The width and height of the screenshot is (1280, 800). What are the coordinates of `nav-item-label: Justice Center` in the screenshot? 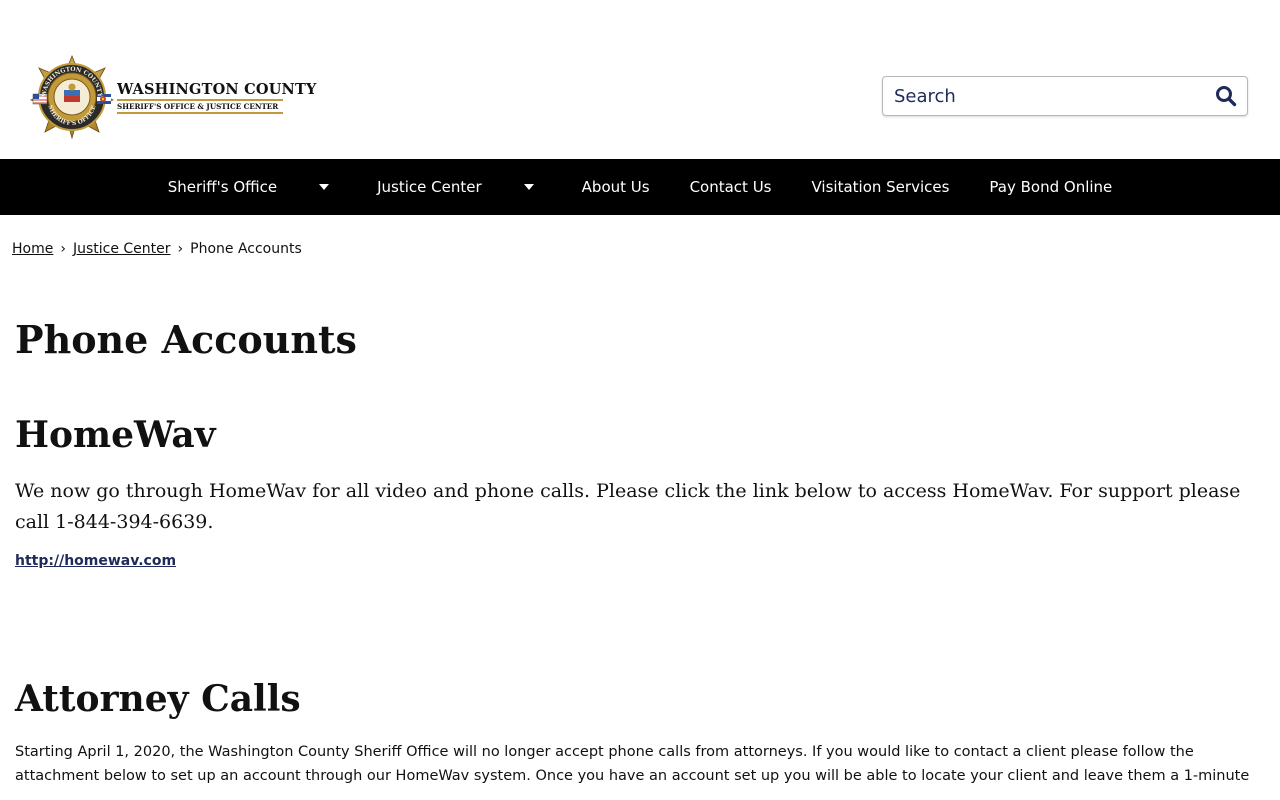 It's located at (429, 187).